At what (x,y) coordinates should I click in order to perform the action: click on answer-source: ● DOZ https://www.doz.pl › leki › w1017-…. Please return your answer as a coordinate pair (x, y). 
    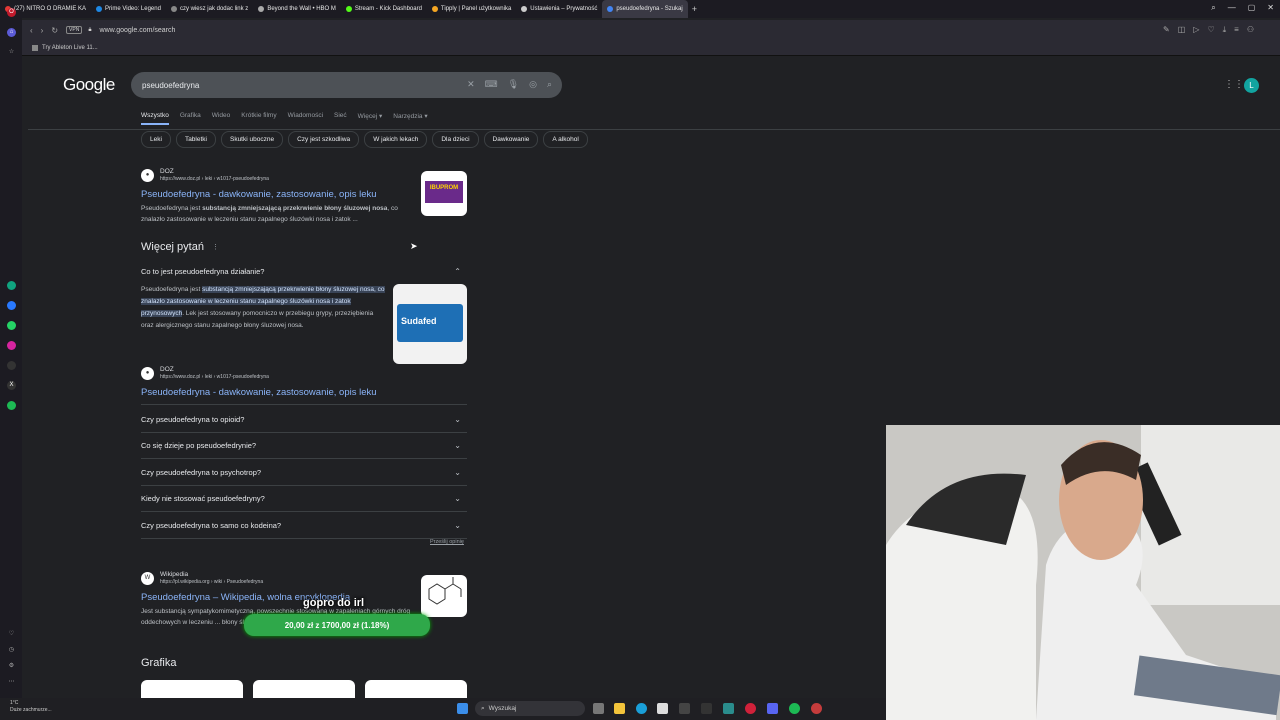
    Looking at the image, I should click on (205, 373).